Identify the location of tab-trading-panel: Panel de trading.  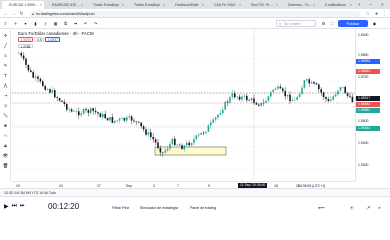
(203, 208).